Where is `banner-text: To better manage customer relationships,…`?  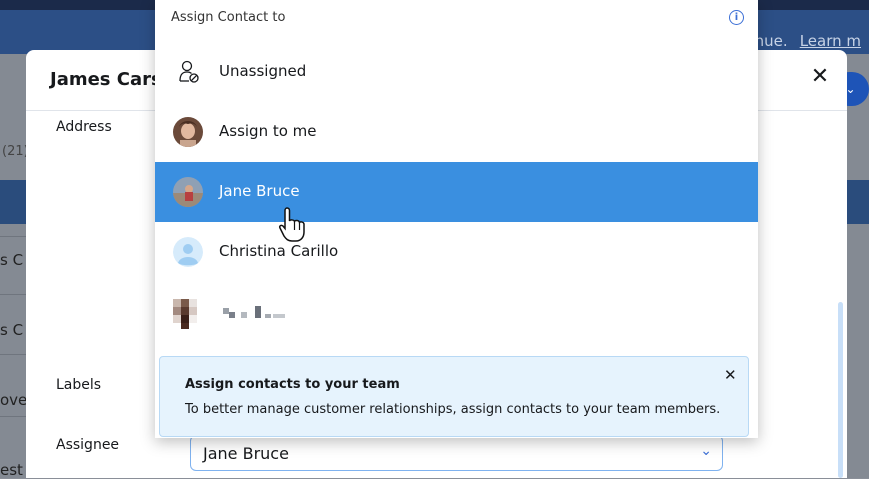 banner-text: To better manage customer relationships,… is located at coordinates (453, 409).